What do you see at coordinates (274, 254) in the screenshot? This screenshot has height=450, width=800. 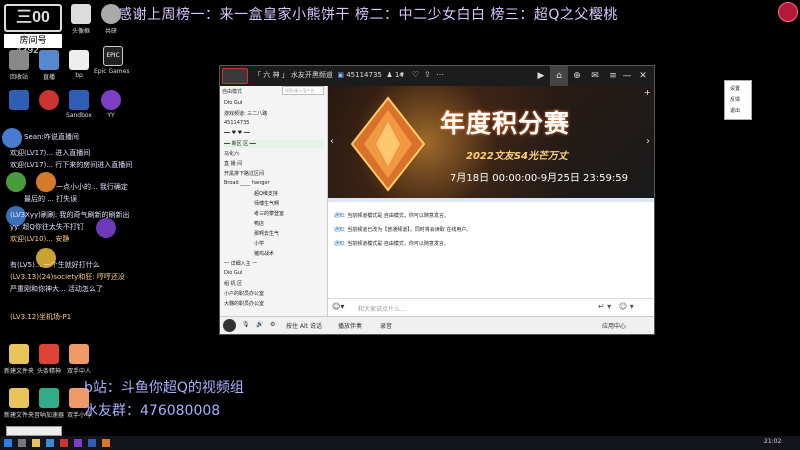 I see `tree-item: 猪鸡战术` at bounding box center [274, 254].